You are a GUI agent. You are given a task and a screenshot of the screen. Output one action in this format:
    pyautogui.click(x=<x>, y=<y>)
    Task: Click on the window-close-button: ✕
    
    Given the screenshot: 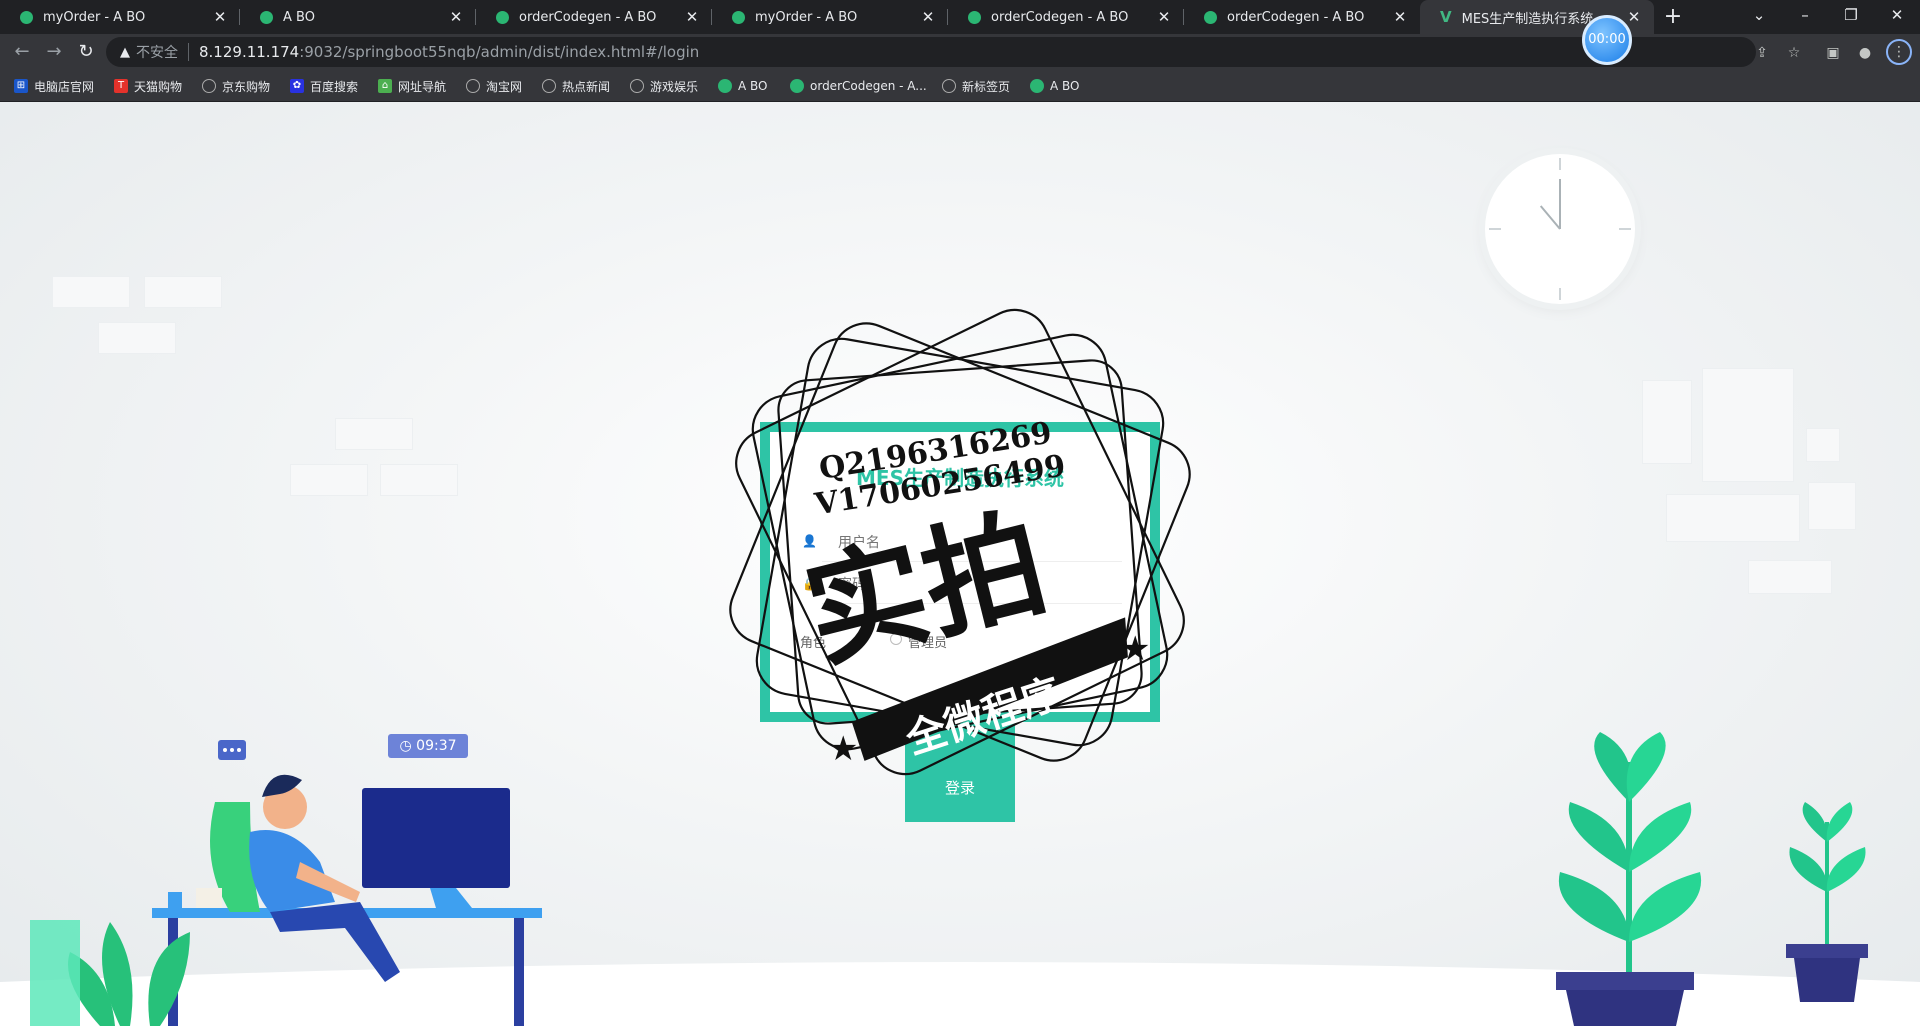 What is the action you would take?
    pyautogui.click(x=1897, y=17)
    